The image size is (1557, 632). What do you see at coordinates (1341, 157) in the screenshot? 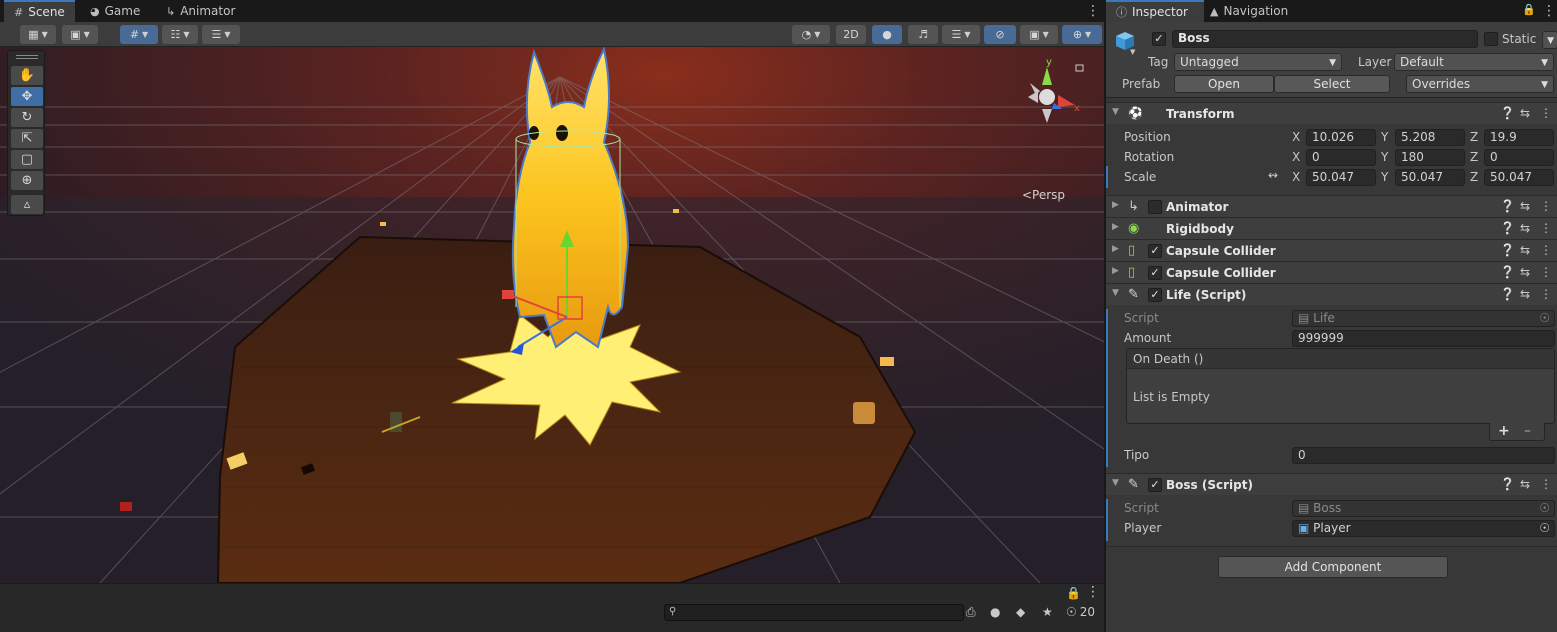
I see `rotation-x-field: 0` at bounding box center [1341, 157].